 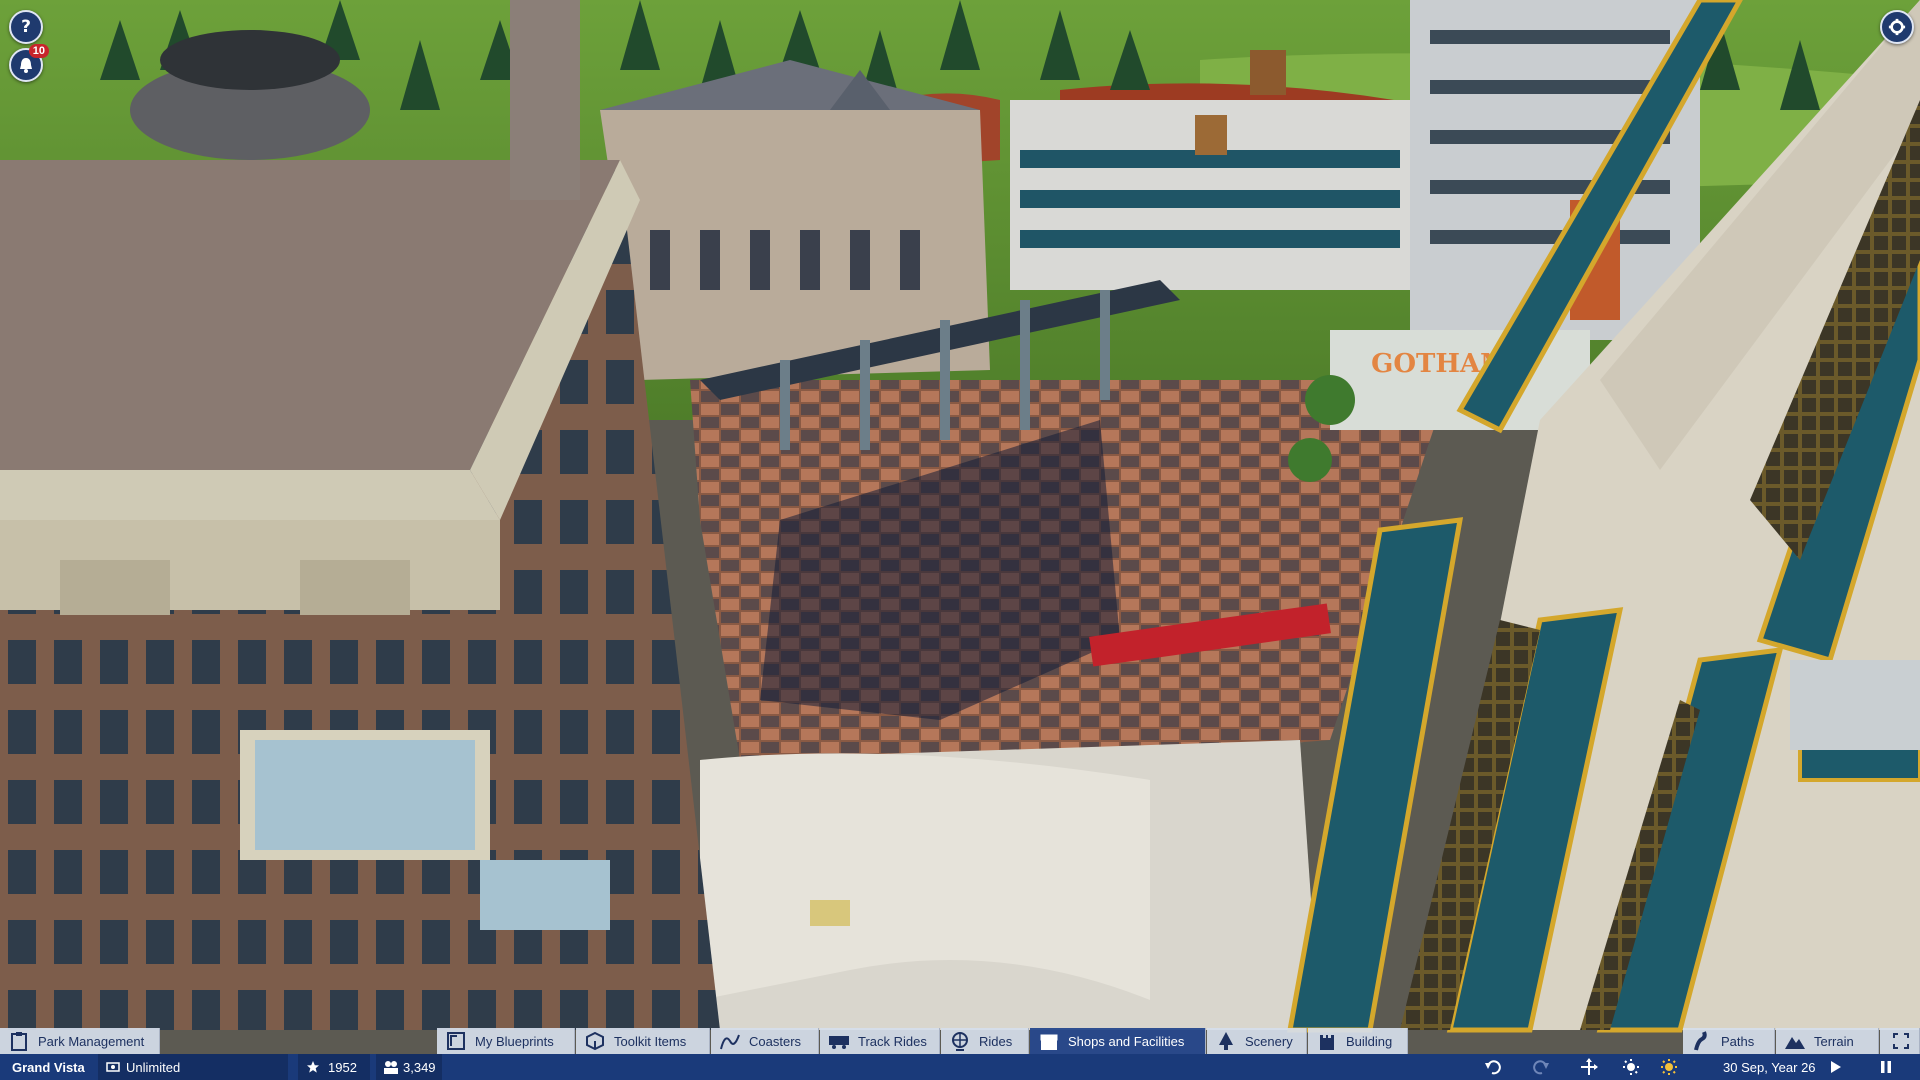 I want to click on track-rides-button: Track Rides, so click(x=880, y=1041).